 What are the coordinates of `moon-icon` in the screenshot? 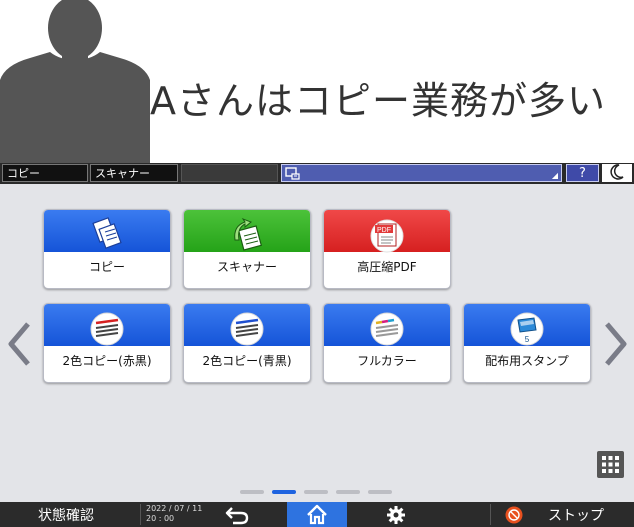 It's located at (617, 172).